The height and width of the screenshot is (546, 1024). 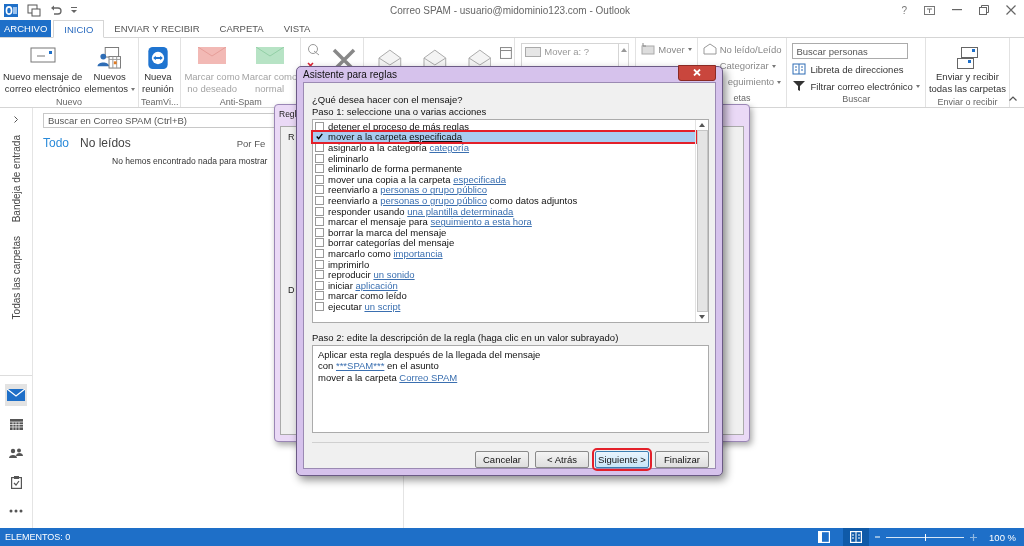 I want to click on rule-description-line: mover a la carpeta Correo SPAM, so click(x=388, y=377).